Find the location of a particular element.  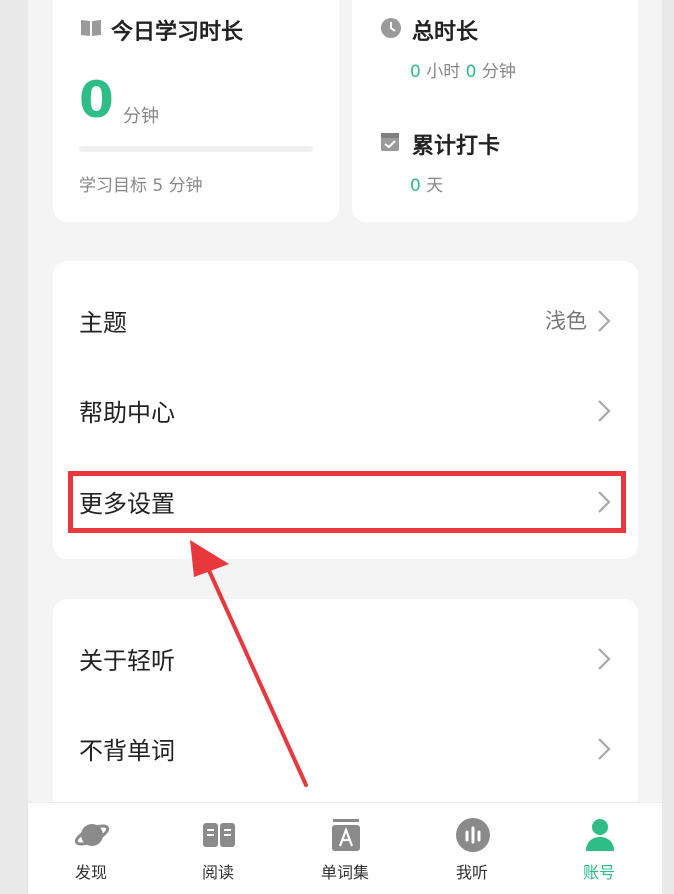

annotation-arrow is located at coordinates (249, 663).